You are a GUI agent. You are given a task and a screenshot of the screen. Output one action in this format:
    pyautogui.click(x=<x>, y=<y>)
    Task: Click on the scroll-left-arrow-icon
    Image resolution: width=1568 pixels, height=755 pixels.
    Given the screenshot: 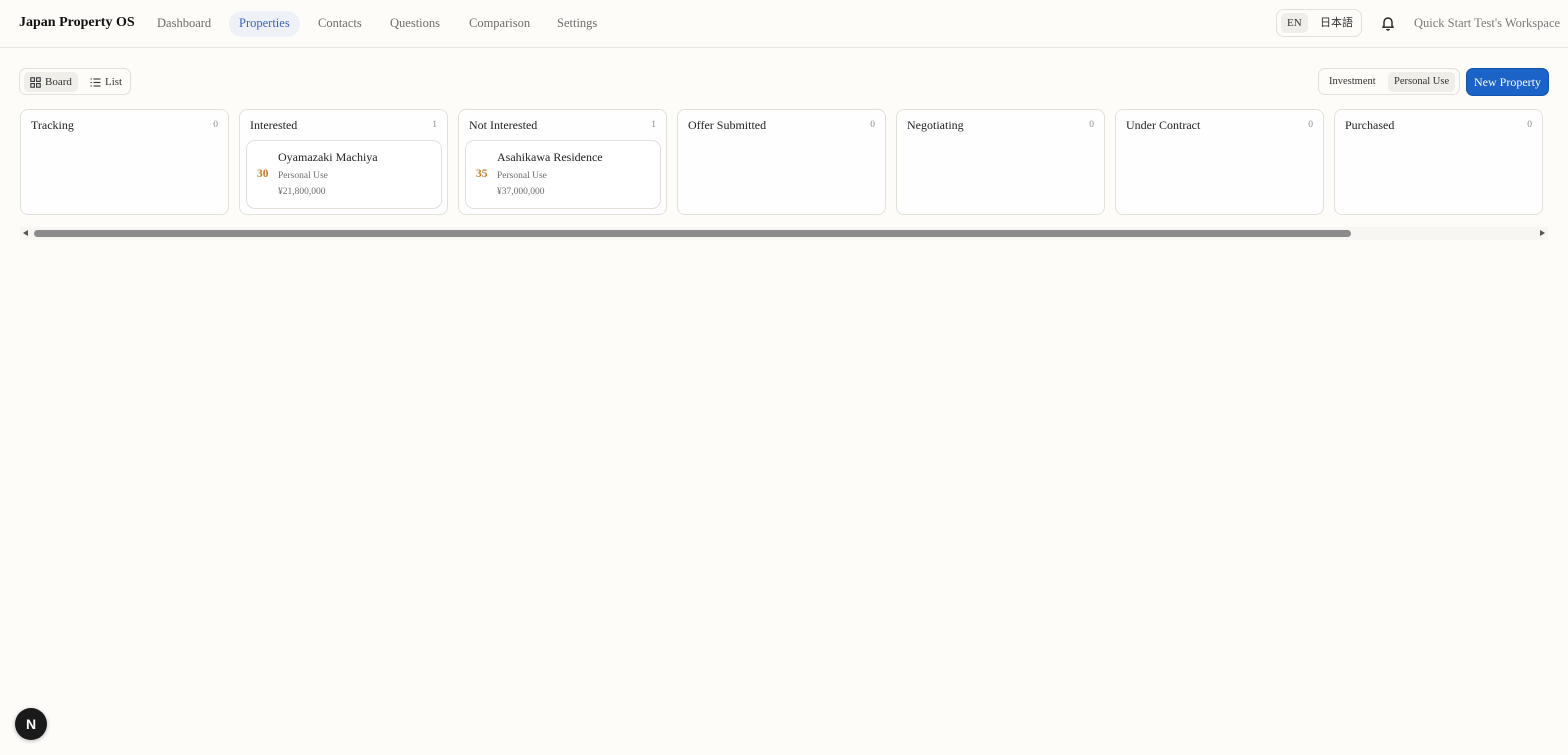 What is the action you would take?
    pyautogui.click(x=25, y=233)
    